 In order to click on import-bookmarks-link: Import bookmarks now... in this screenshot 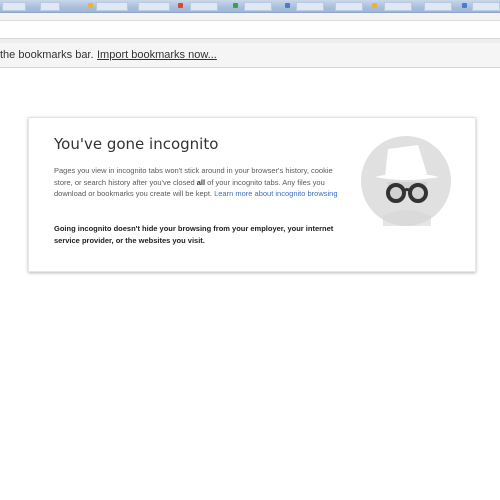, I will do `click(157, 55)`.